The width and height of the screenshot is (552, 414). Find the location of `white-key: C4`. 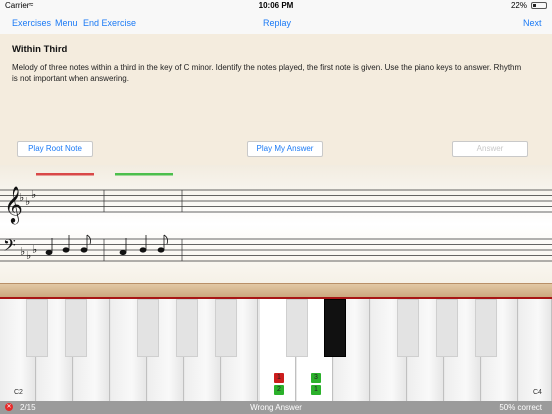

white-key: C4 is located at coordinates (535, 350).